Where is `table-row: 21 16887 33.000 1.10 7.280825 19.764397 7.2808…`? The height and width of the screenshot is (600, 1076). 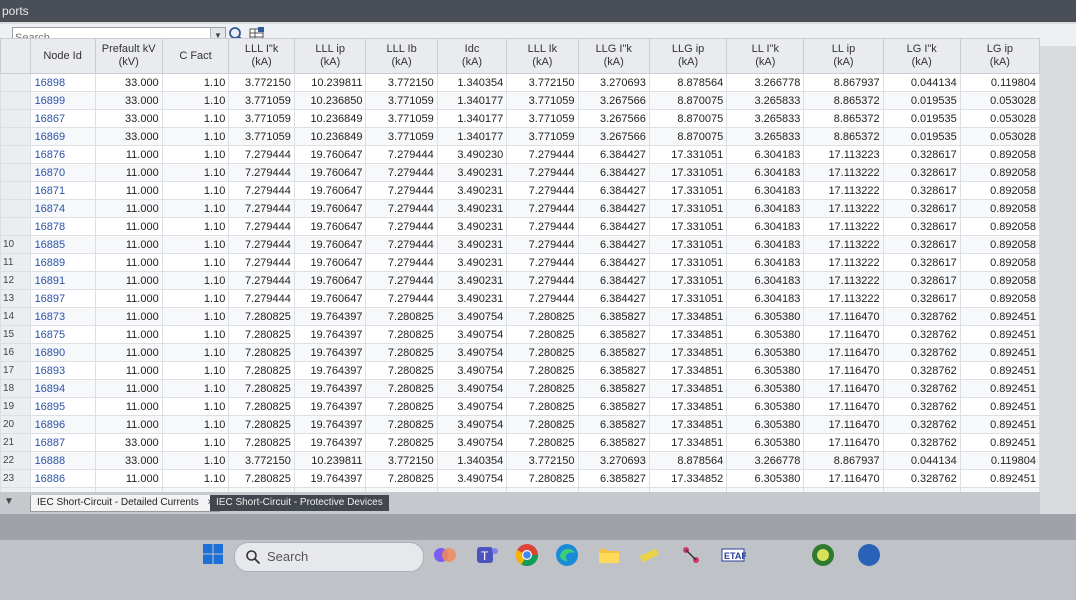 table-row: 21 16887 33.000 1.10 7.280825 19.764397 7.2808… is located at coordinates (520, 442).